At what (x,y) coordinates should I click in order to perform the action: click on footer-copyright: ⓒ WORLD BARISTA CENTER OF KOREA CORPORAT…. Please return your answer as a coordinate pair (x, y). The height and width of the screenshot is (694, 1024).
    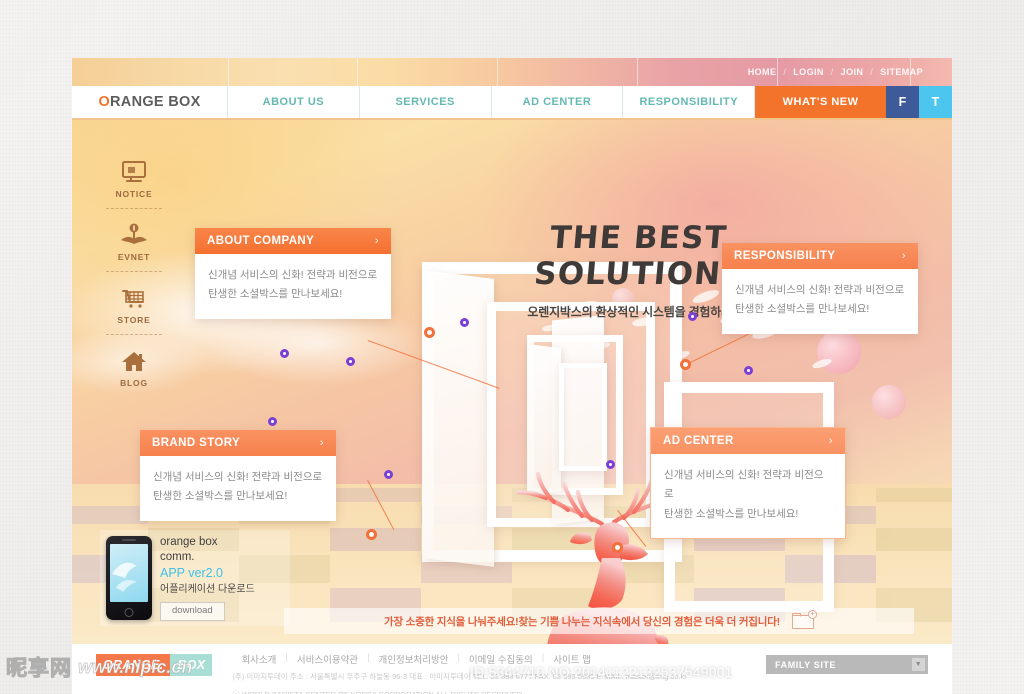
    Looking at the image, I should click on (459, 691).